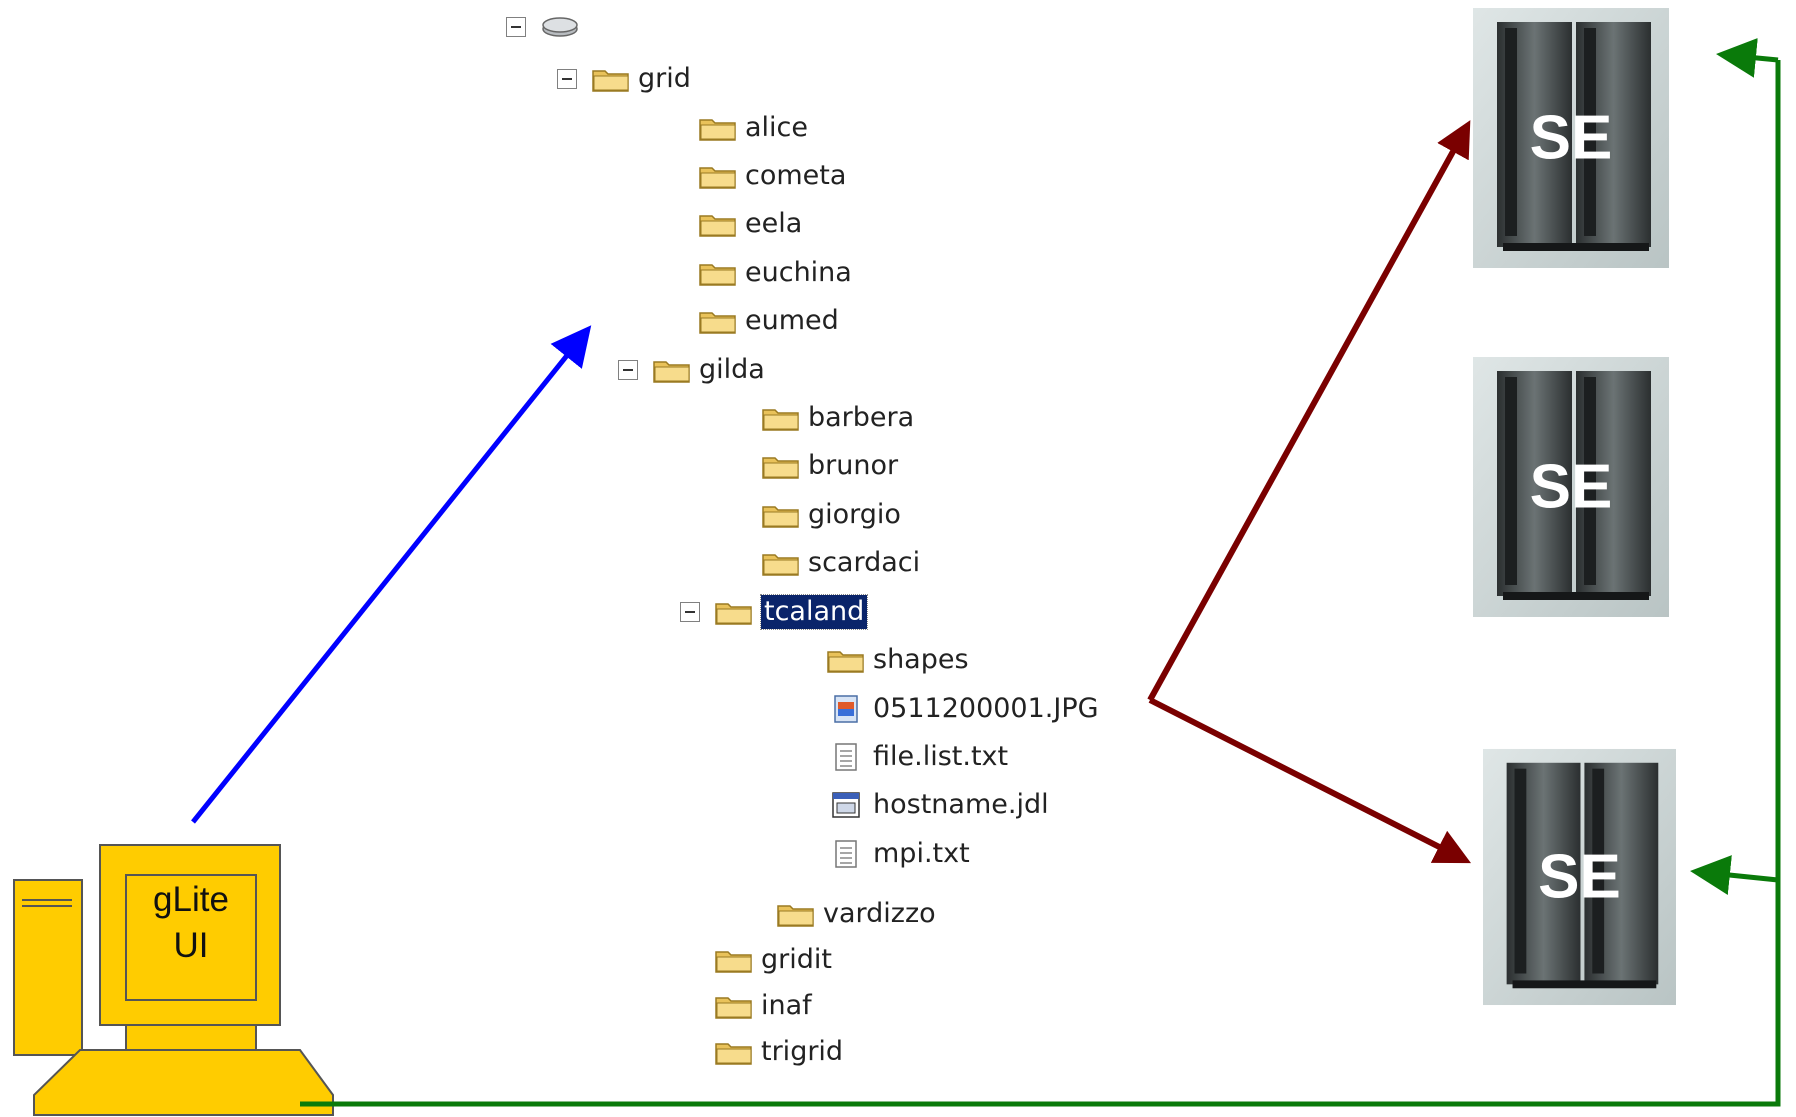 This screenshot has height=1117, width=1796. What do you see at coordinates (1310, 780) in the screenshot?
I see `red-arrow-file-to-se-bottom` at bounding box center [1310, 780].